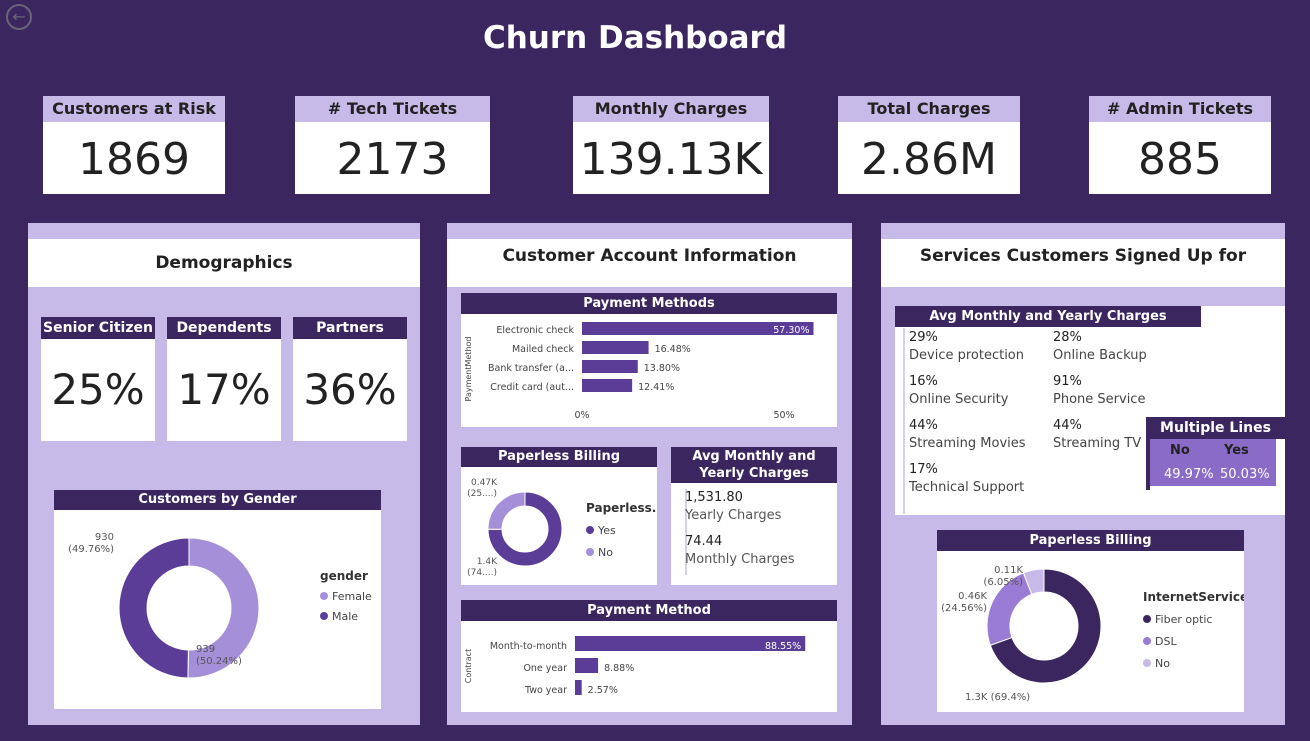 The image size is (1310, 741). What do you see at coordinates (134, 109) in the screenshot?
I see `kpi-label: Customers at Risk` at bounding box center [134, 109].